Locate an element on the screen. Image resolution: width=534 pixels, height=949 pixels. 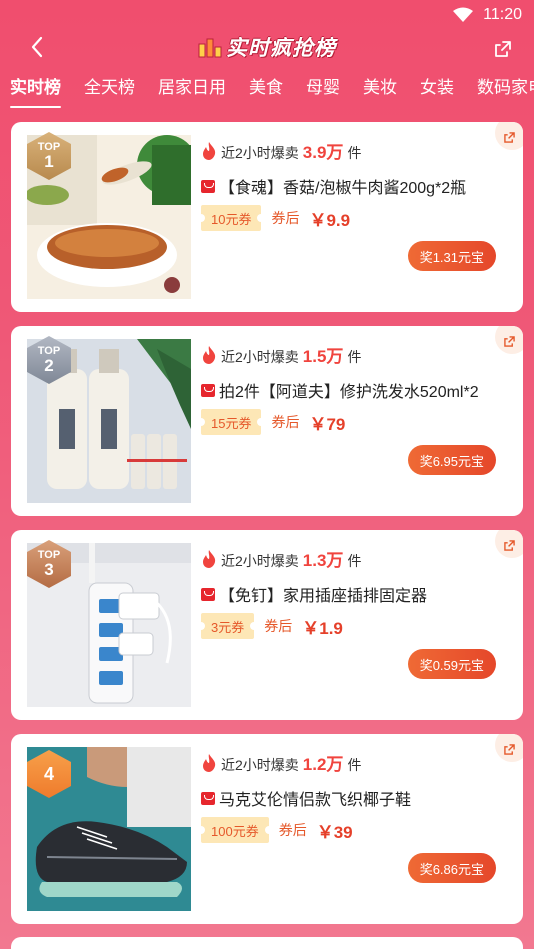
status-time: 11:20 is located at coordinates (502, 14).